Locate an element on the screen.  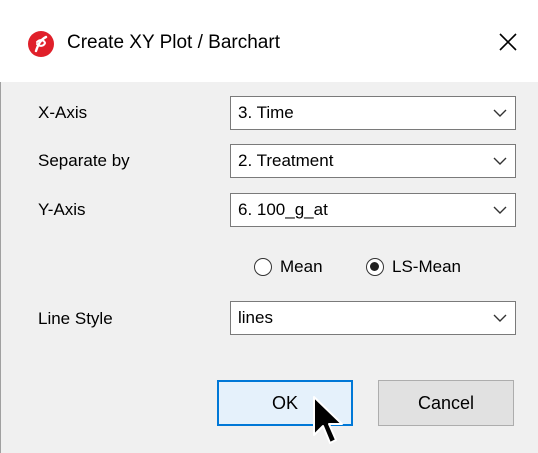
line-style-dropdown: lines is located at coordinates (373, 318).